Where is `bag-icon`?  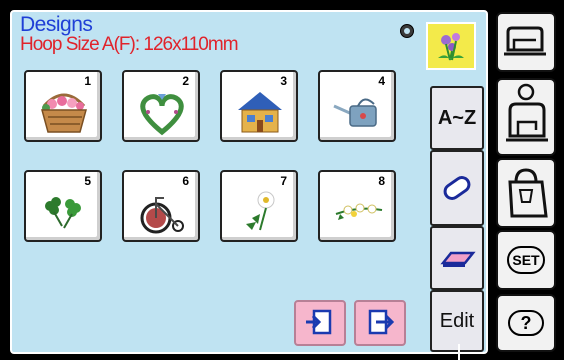
bag-icon is located at coordinates (528, 193).